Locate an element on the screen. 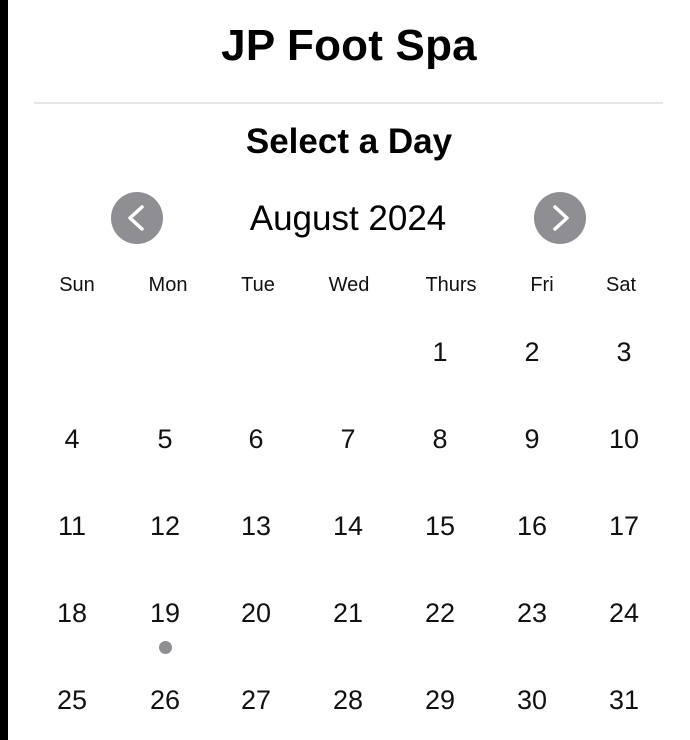 Image resolution: width=690 pixels, height=740 pixels. day-cell-17: 17 is located at coordinates (624, 526).